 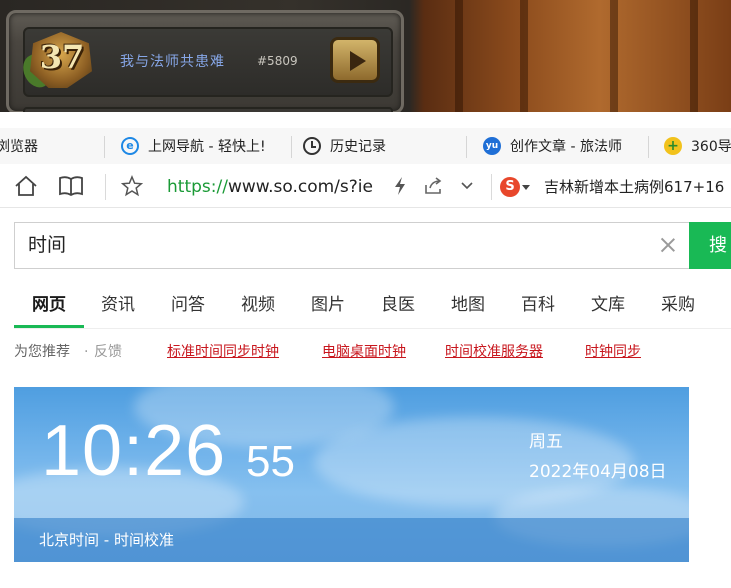 What do you see at coordinates (352, 245) in the screenshot?
I see `search-input: 时间` at bounding box center [352, 245].